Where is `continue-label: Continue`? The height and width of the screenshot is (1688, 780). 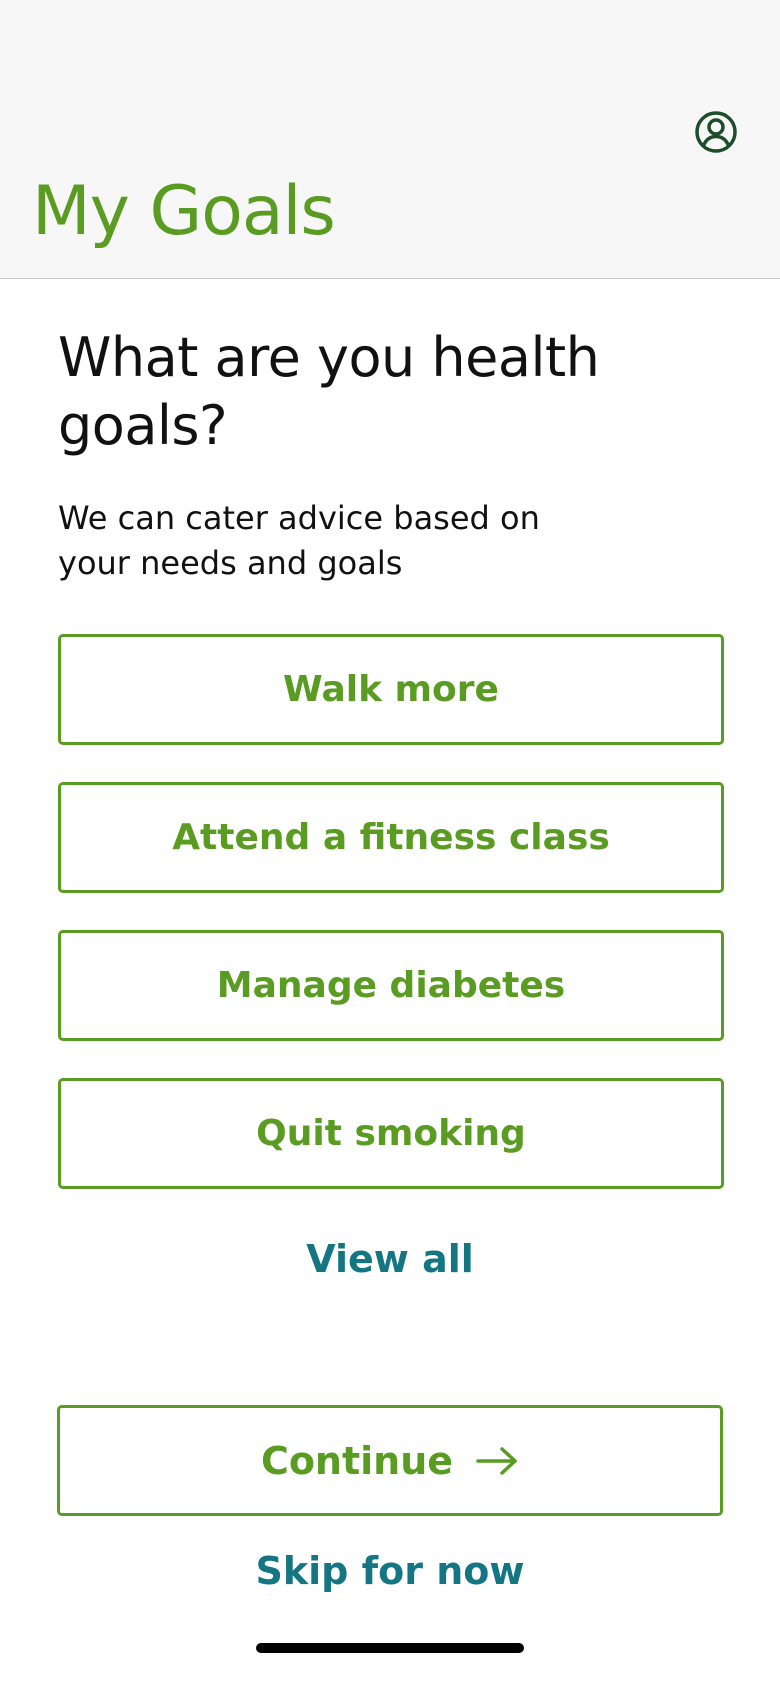
continue-label: Continue is located at coordinates (357, 1460).